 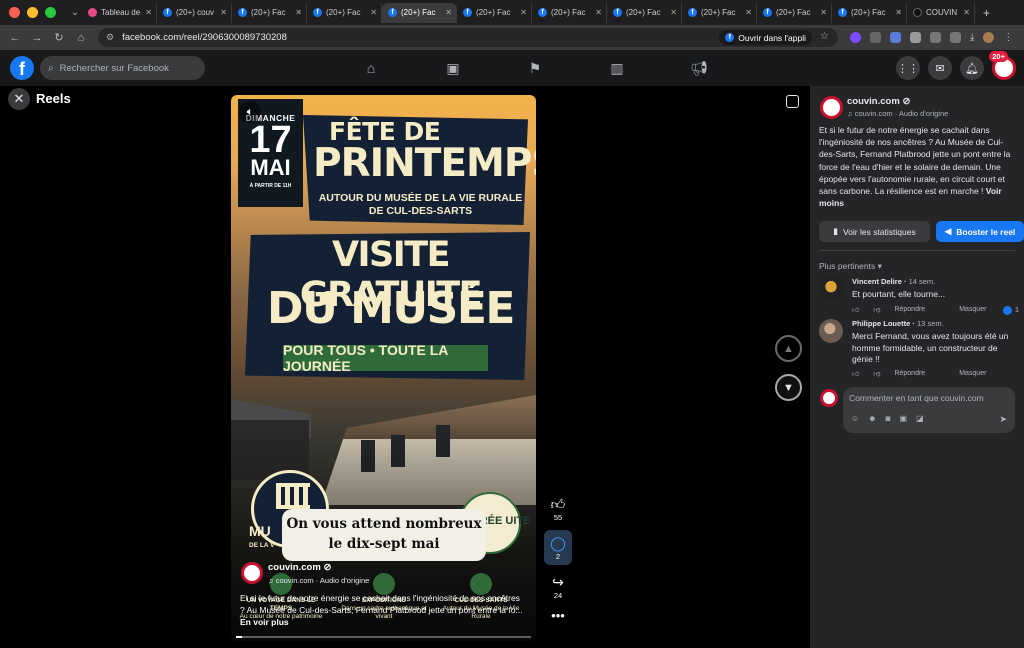 What do you see at coordinates (855, 418) in the screenshot?
I see `avatar-sticker-icon: ☺` at bounding box center [855, 418].